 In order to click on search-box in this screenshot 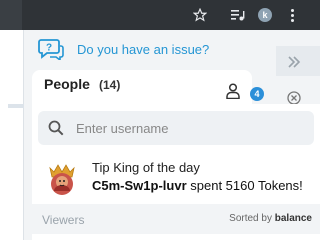, I will do `click(176, 128)`.